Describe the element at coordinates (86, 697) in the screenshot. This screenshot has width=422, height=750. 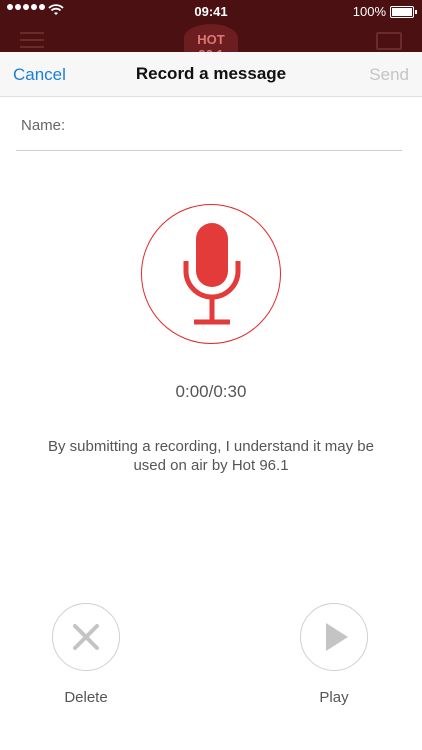
I see `delete-label: Delete` at that location.